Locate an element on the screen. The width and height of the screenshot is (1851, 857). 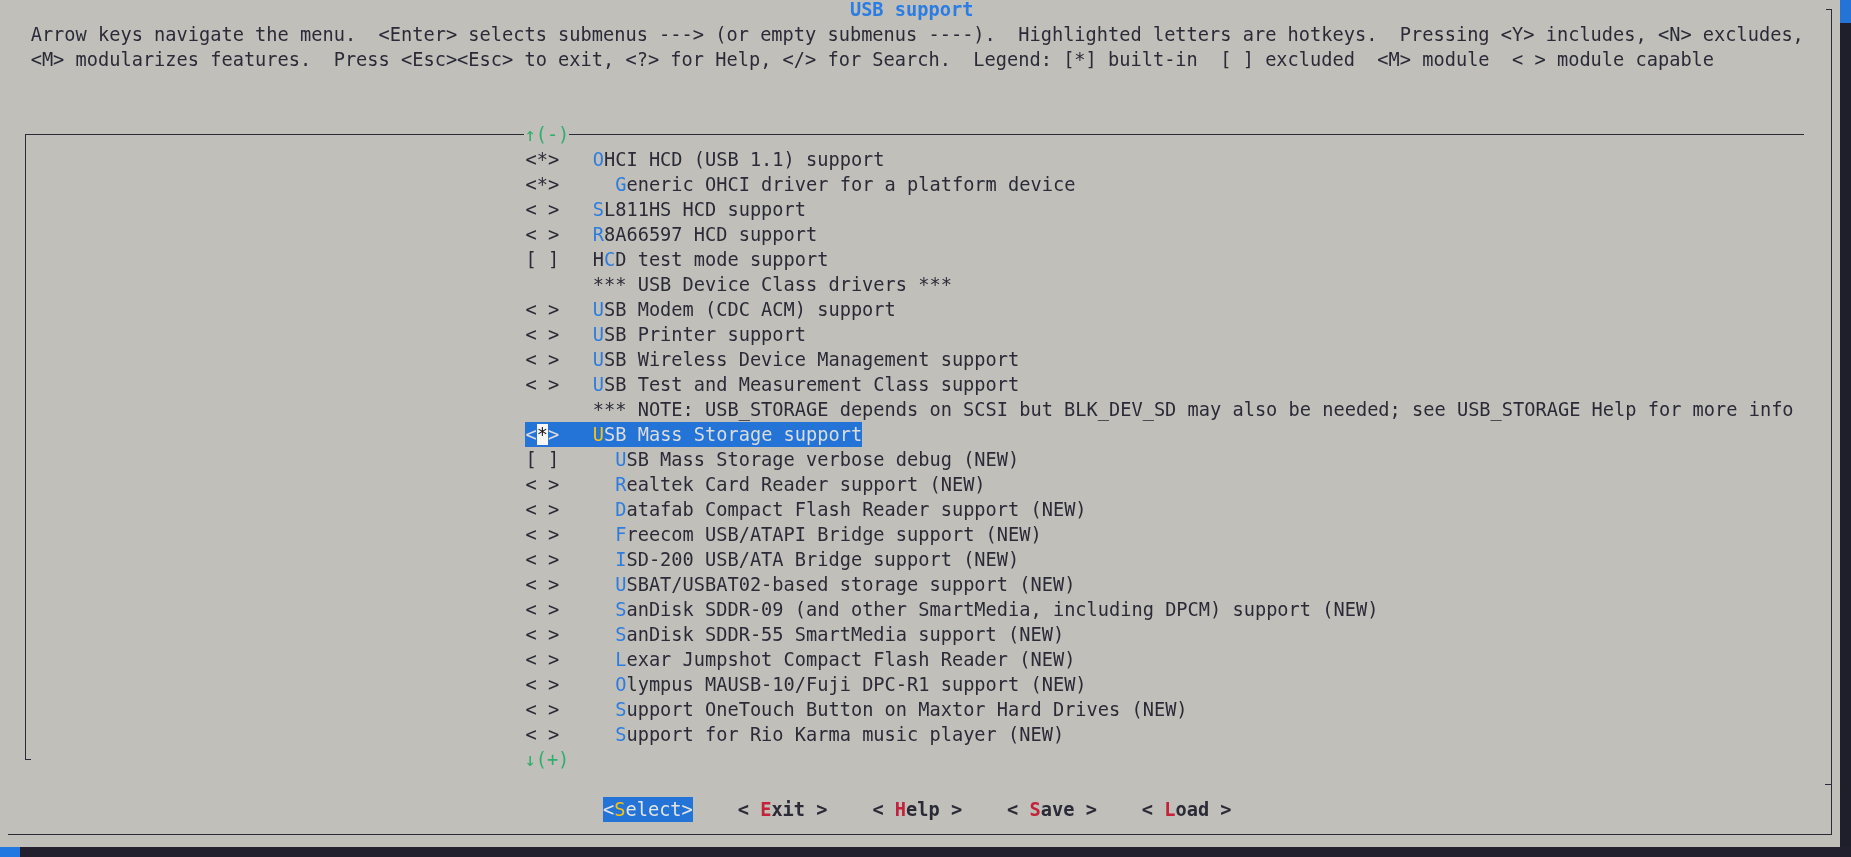
menu-item: < > USB Wireless Device Management support is located at coordinates (772, 359).